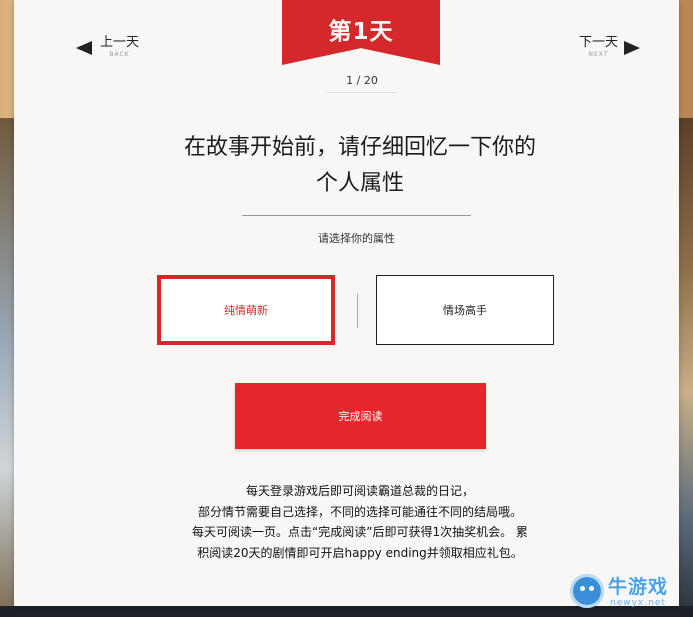 This screenshot has height=617, width=693. I want to click on option-innocent-newbie: 纯情萌新, so click(246, 310).